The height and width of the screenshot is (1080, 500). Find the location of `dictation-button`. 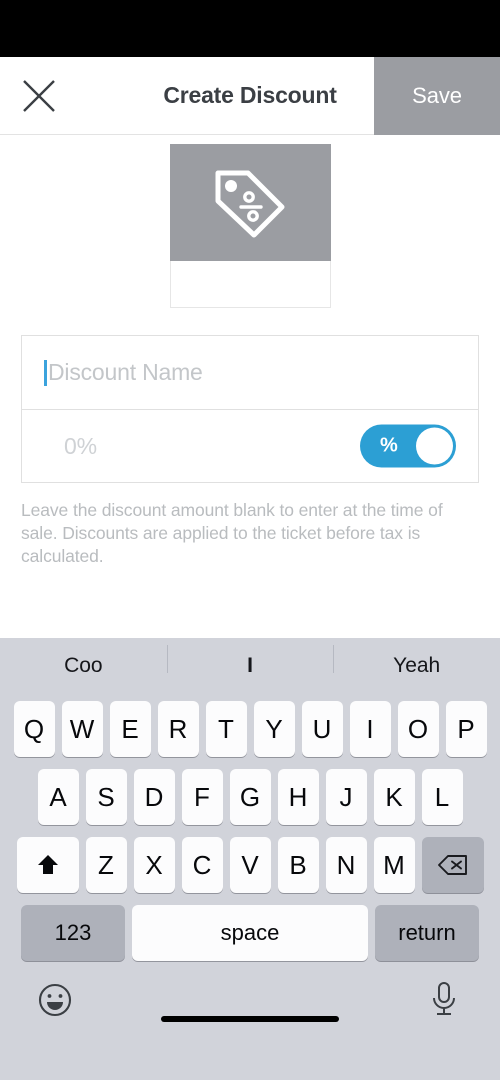

dictation-button is located at coordinates (444, 1001).